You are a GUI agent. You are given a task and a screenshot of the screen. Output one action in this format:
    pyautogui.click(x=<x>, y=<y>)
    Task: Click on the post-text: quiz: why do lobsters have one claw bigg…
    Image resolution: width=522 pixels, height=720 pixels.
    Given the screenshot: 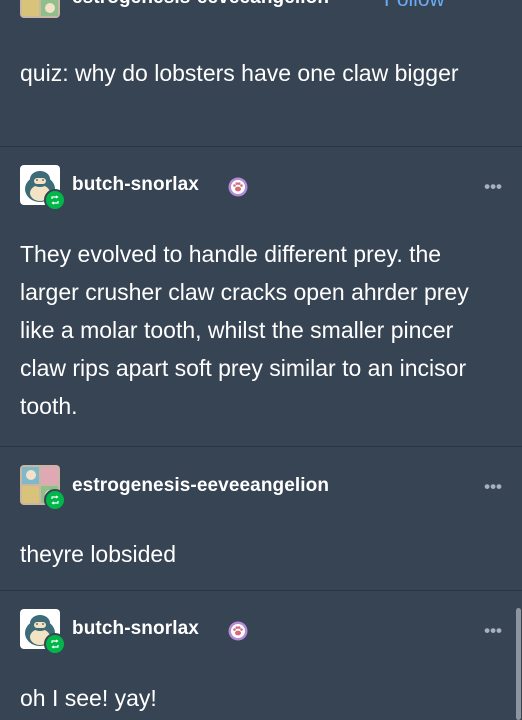 What is the action you would take?
    pyautogui.click(x=239, y=73)
    